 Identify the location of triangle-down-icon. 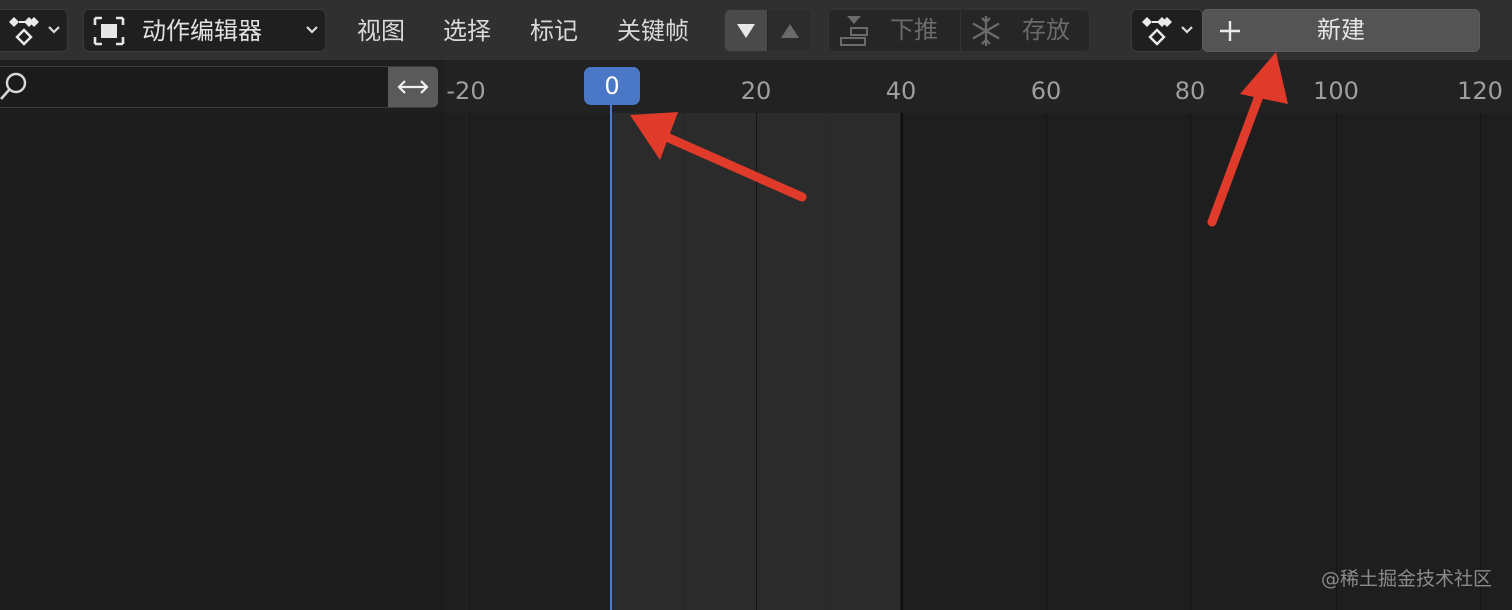
(746, 31).